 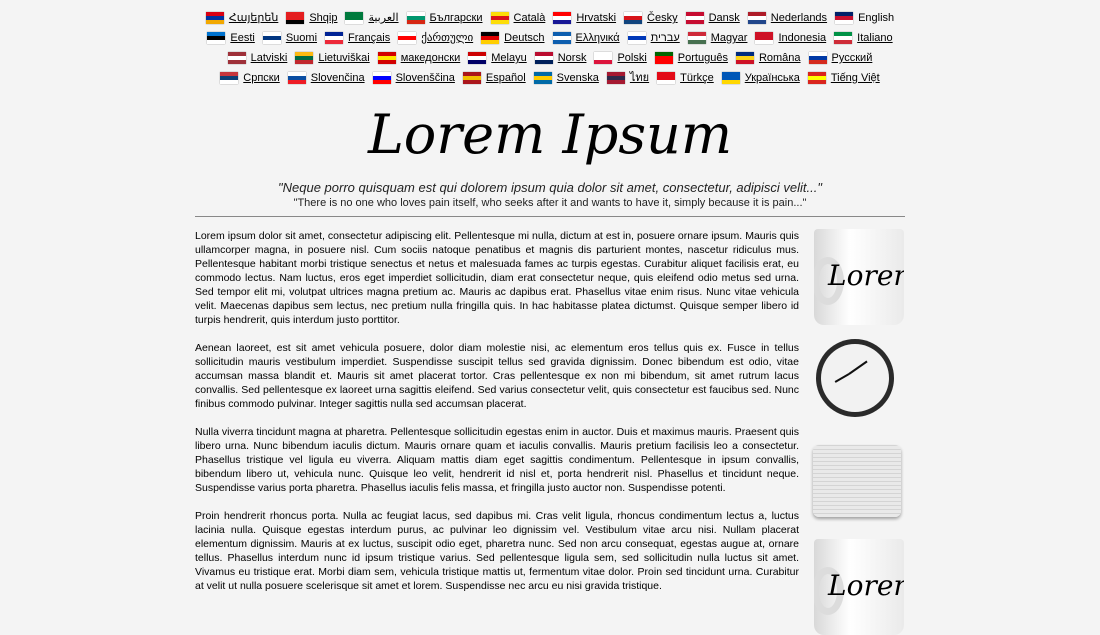 I want to click on language-label: English, so click(x=876, y=18).